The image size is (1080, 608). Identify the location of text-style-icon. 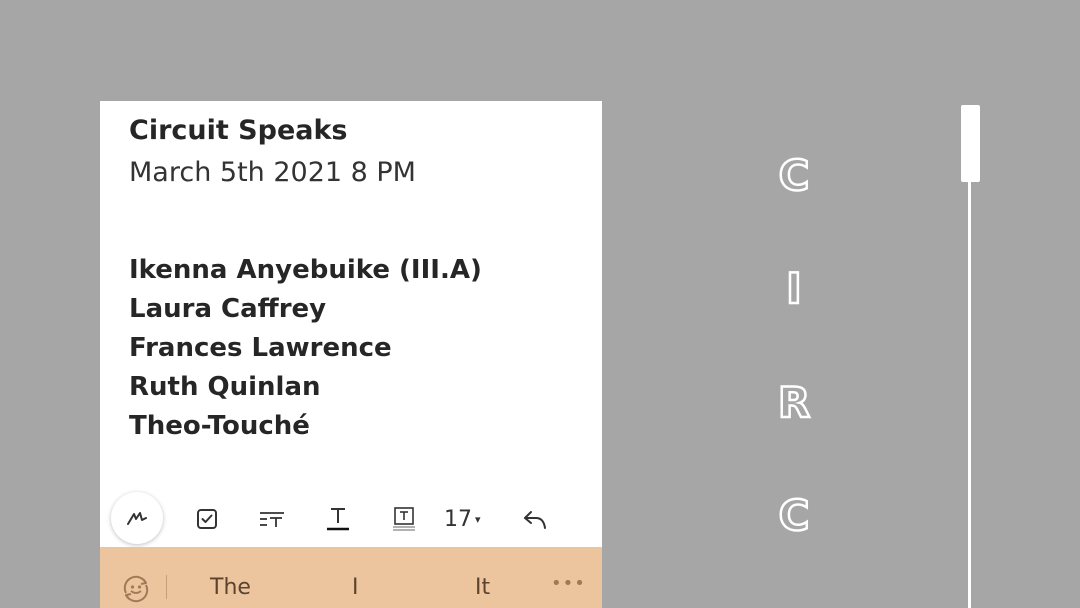
(272, 519).